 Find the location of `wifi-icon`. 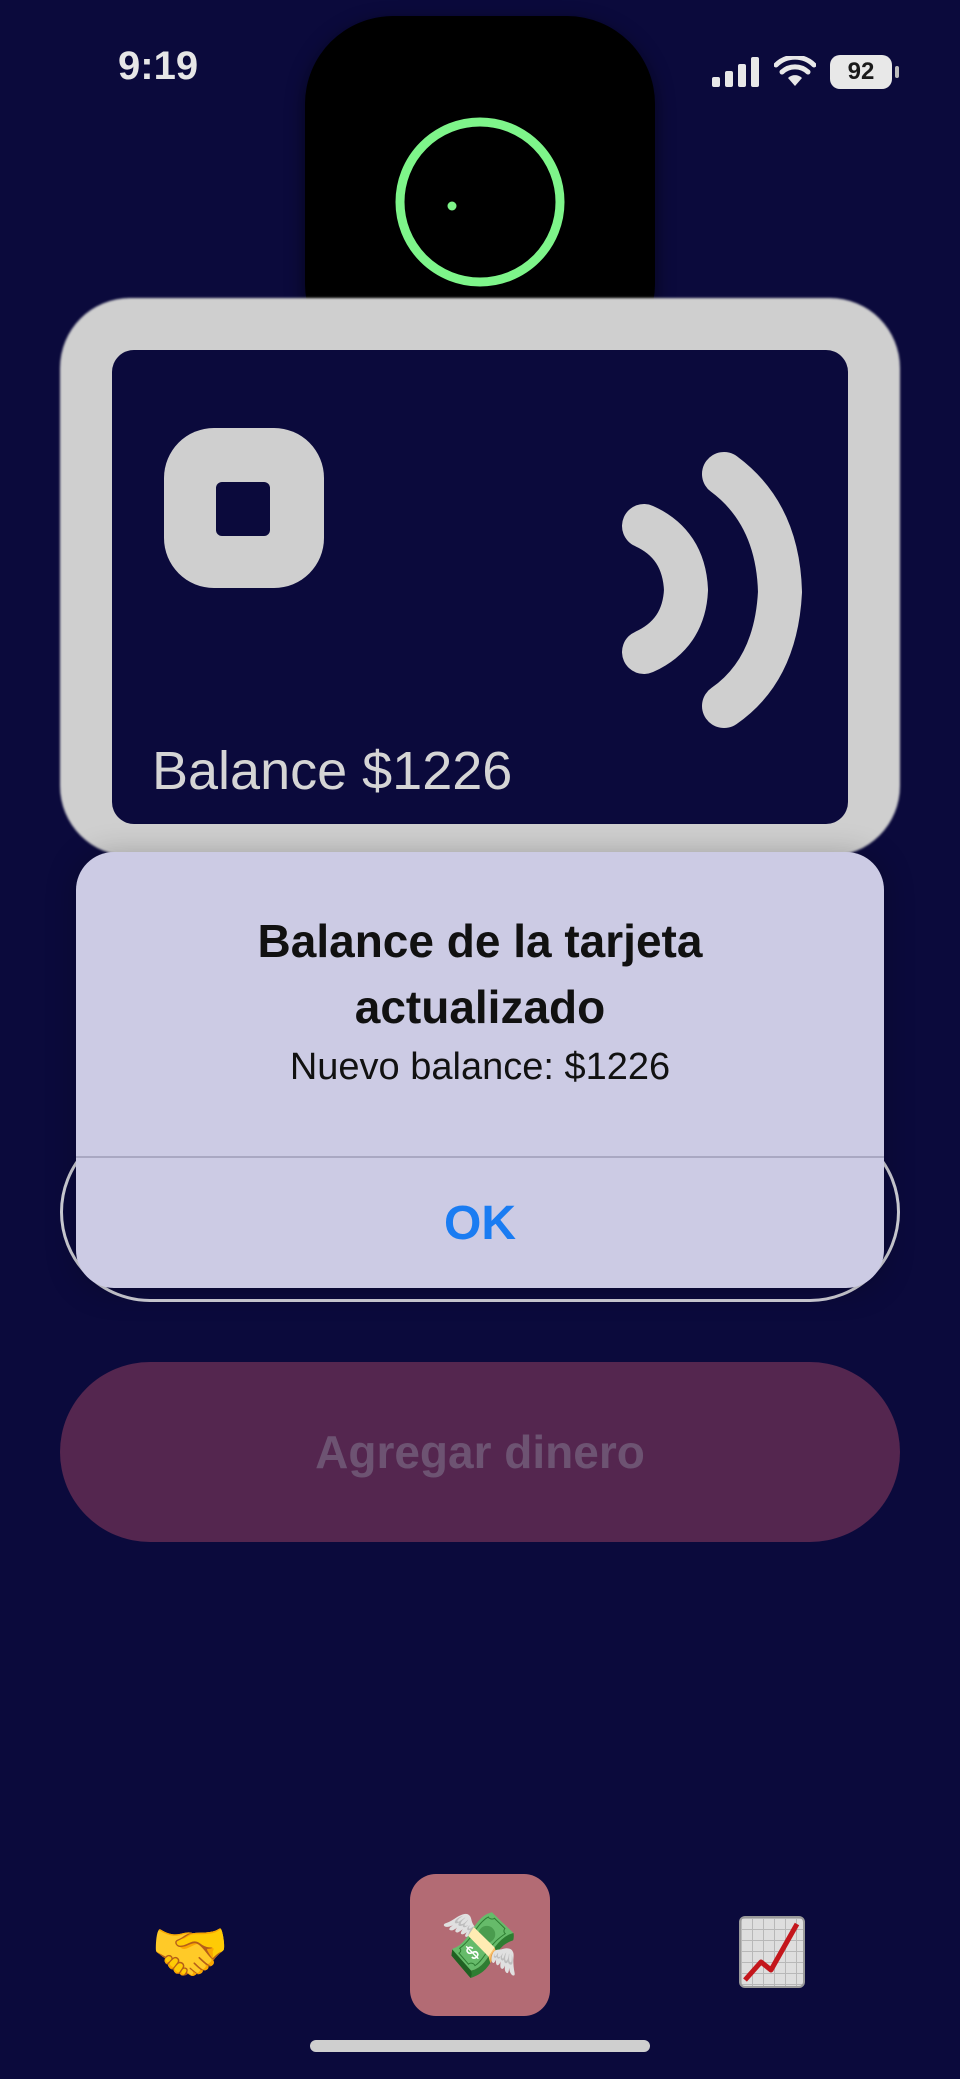

wifi-icon is located at coordinates (795, 71).